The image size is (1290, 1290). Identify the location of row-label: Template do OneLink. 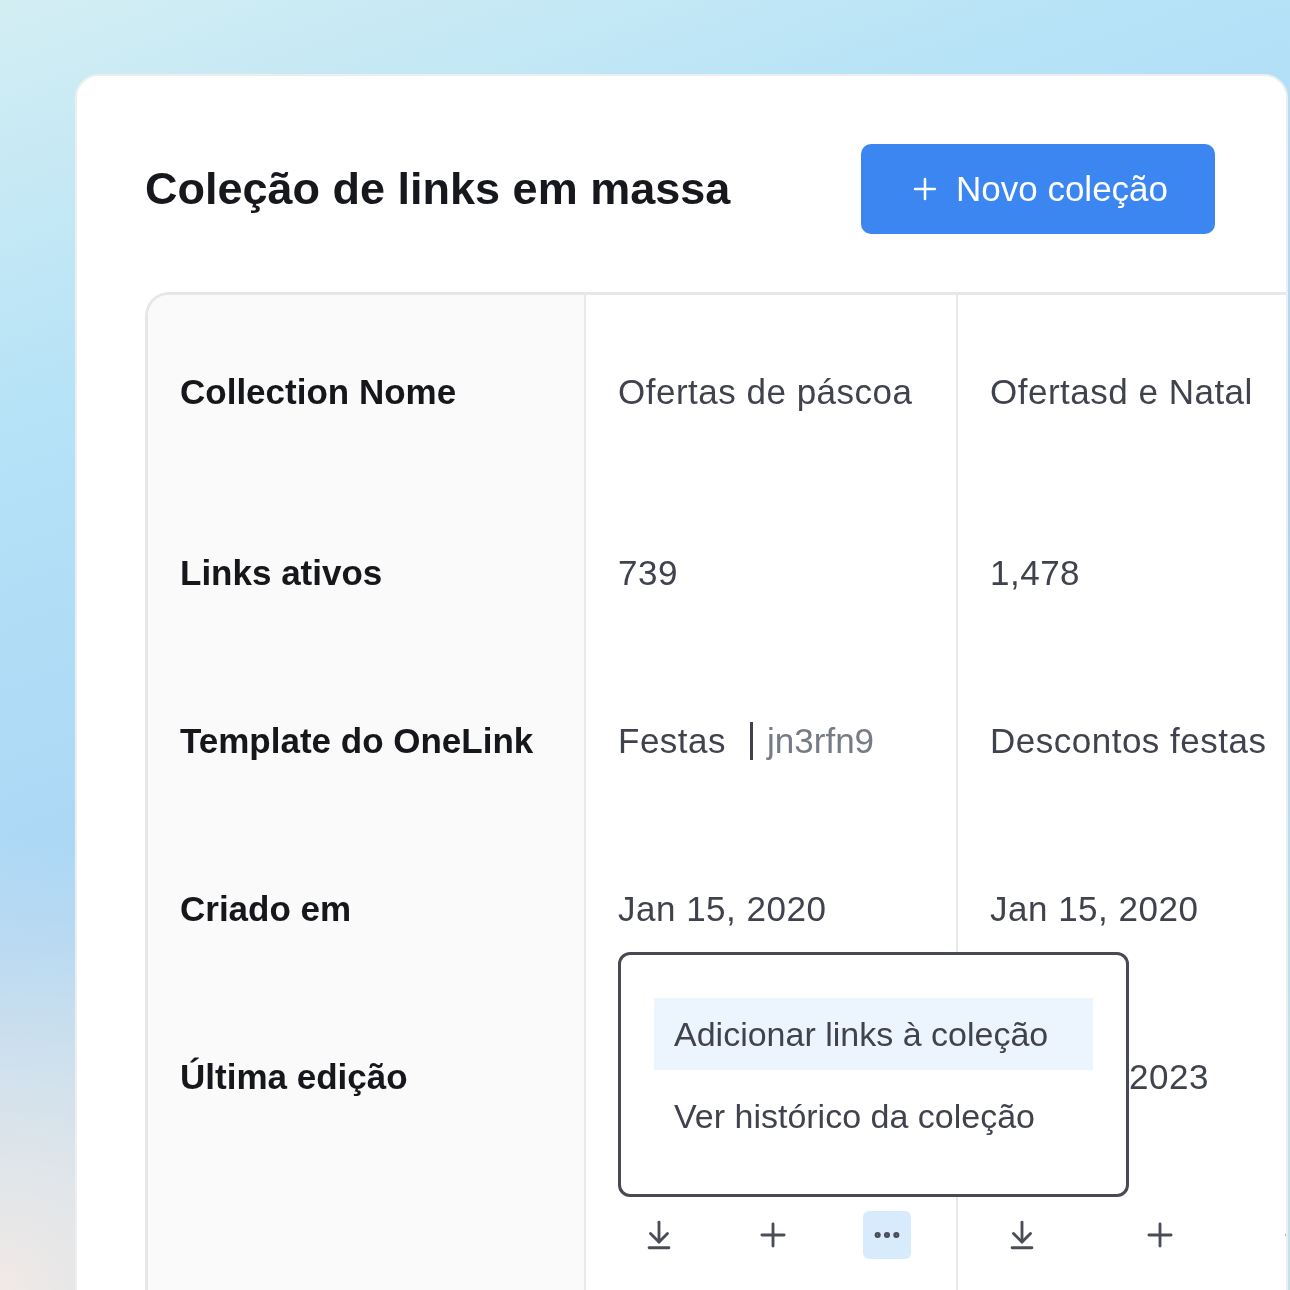
(357, 741).